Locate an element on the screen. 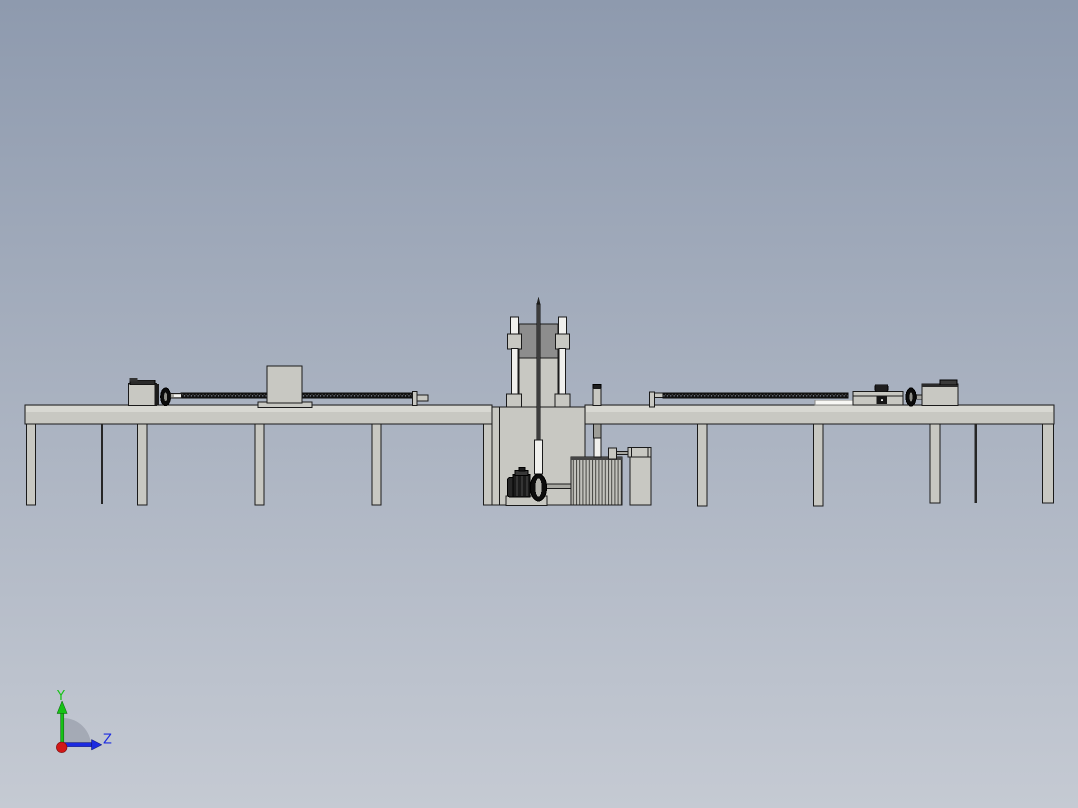 The image size is (1078, 808). spindle-rod is located at coordinates (538, 372).